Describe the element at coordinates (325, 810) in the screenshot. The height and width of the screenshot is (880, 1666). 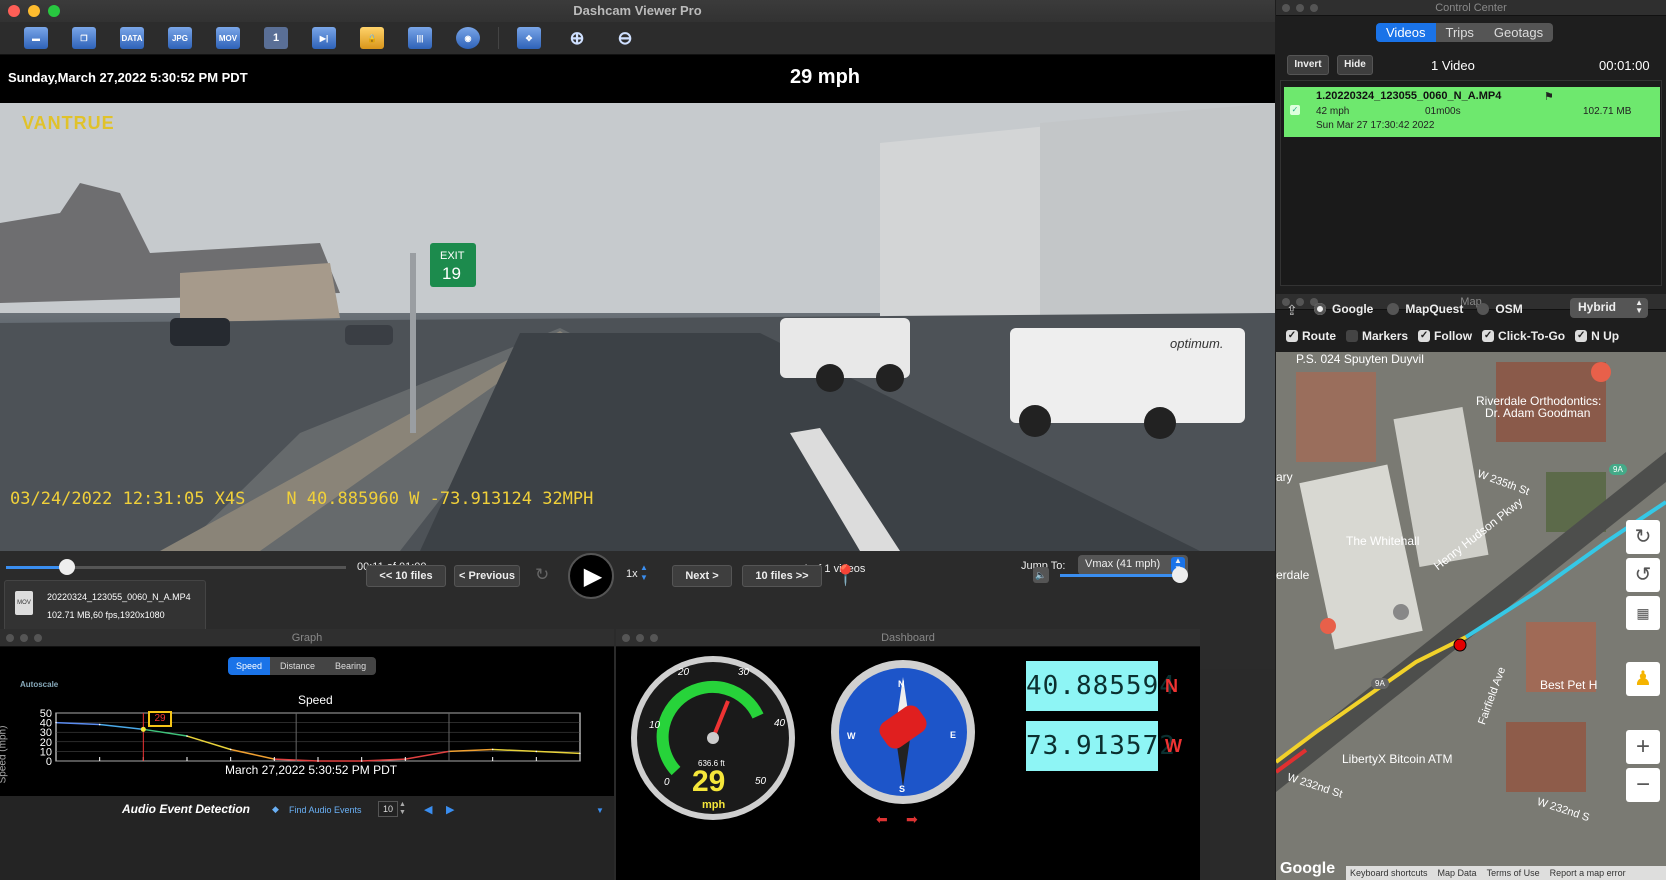
I see `find-audio-events-link: Find Audio Events` at that location.